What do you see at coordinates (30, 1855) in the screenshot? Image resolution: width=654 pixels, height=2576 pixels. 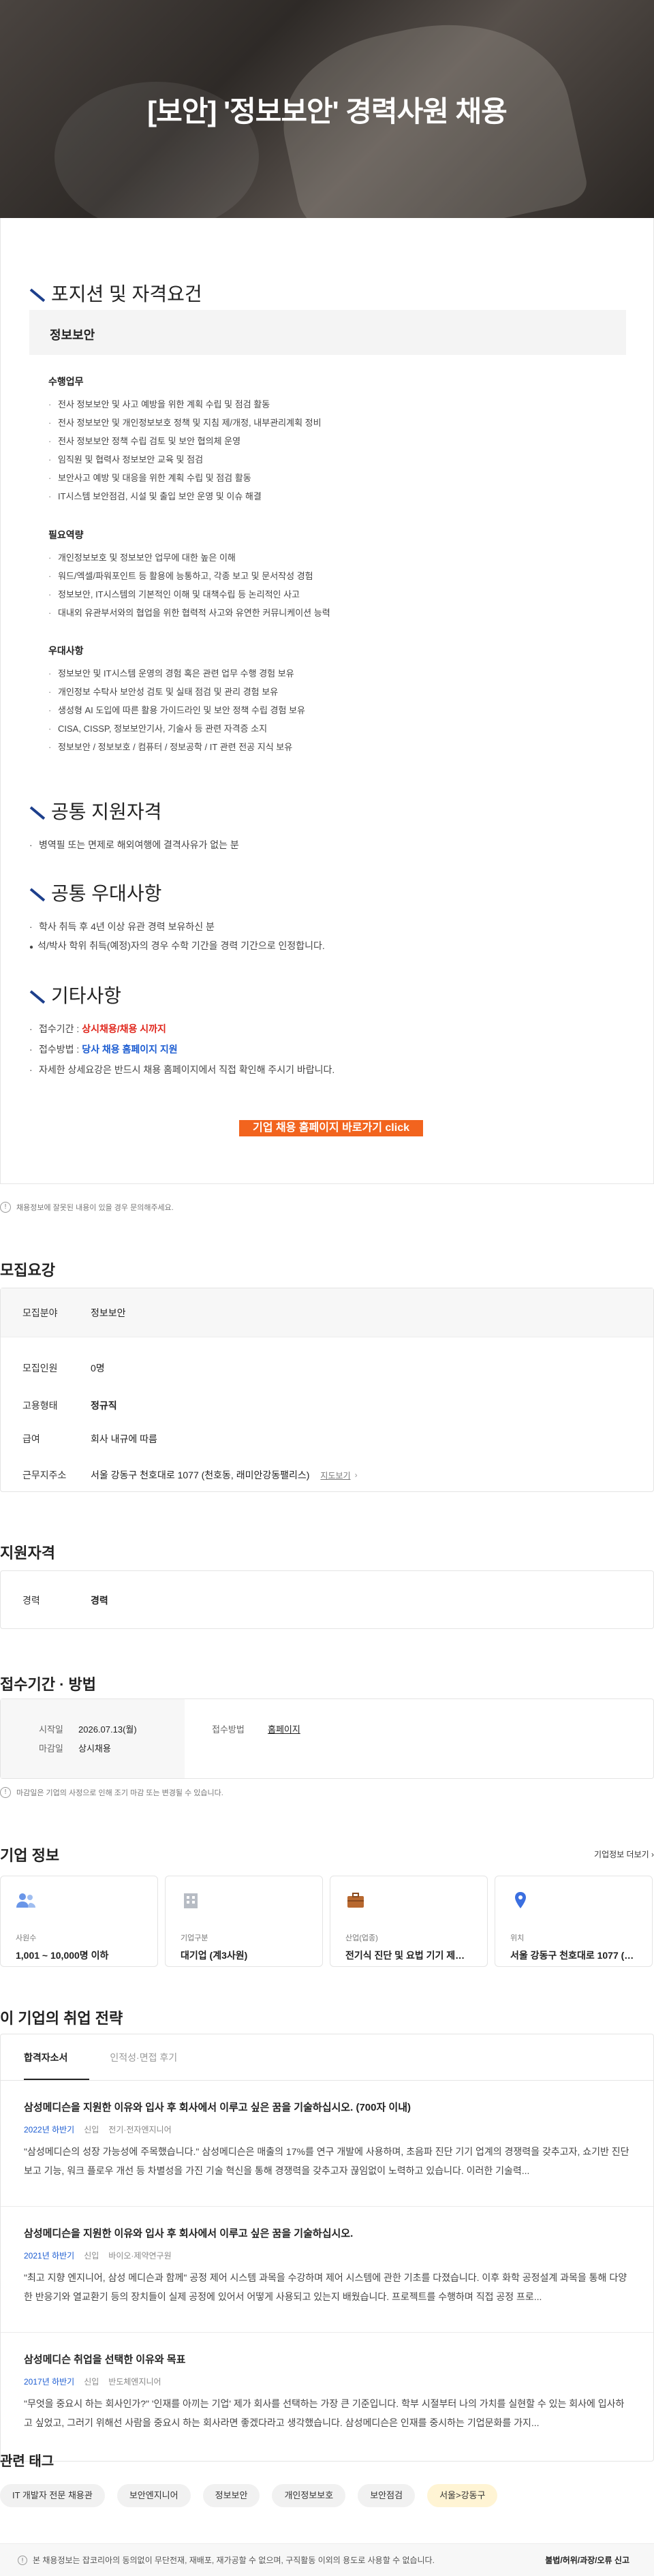 I see `company-title: 기업 정보` at bounding box center [30, 1855].